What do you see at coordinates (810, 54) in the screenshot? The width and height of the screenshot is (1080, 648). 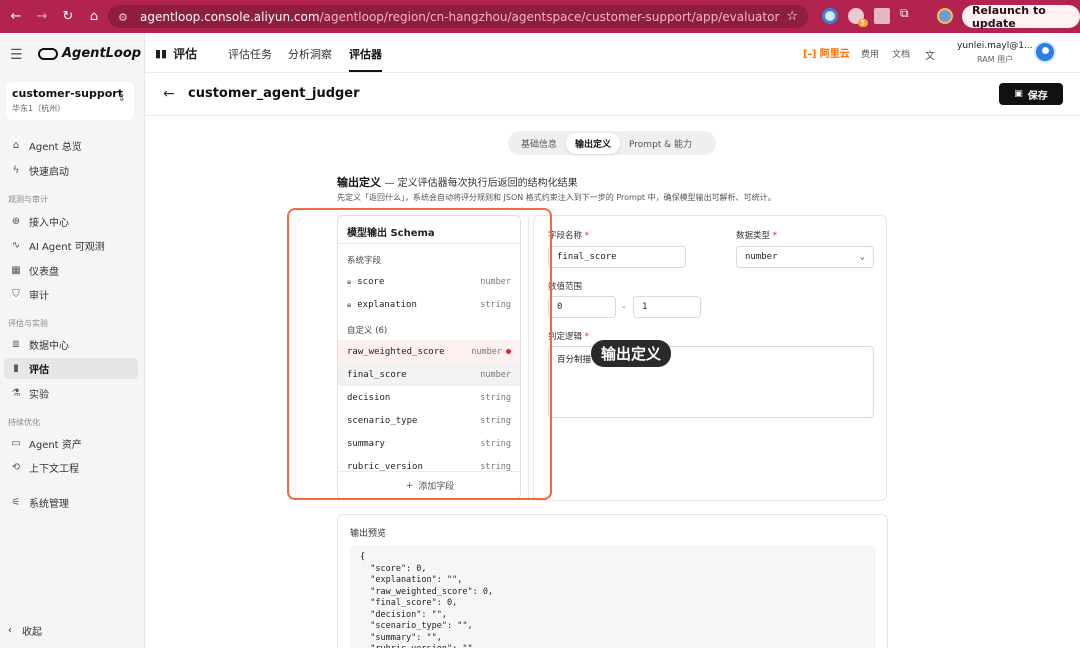 I see `aliyun-bracket-icon: [-]` at bounding box center [810, 54].